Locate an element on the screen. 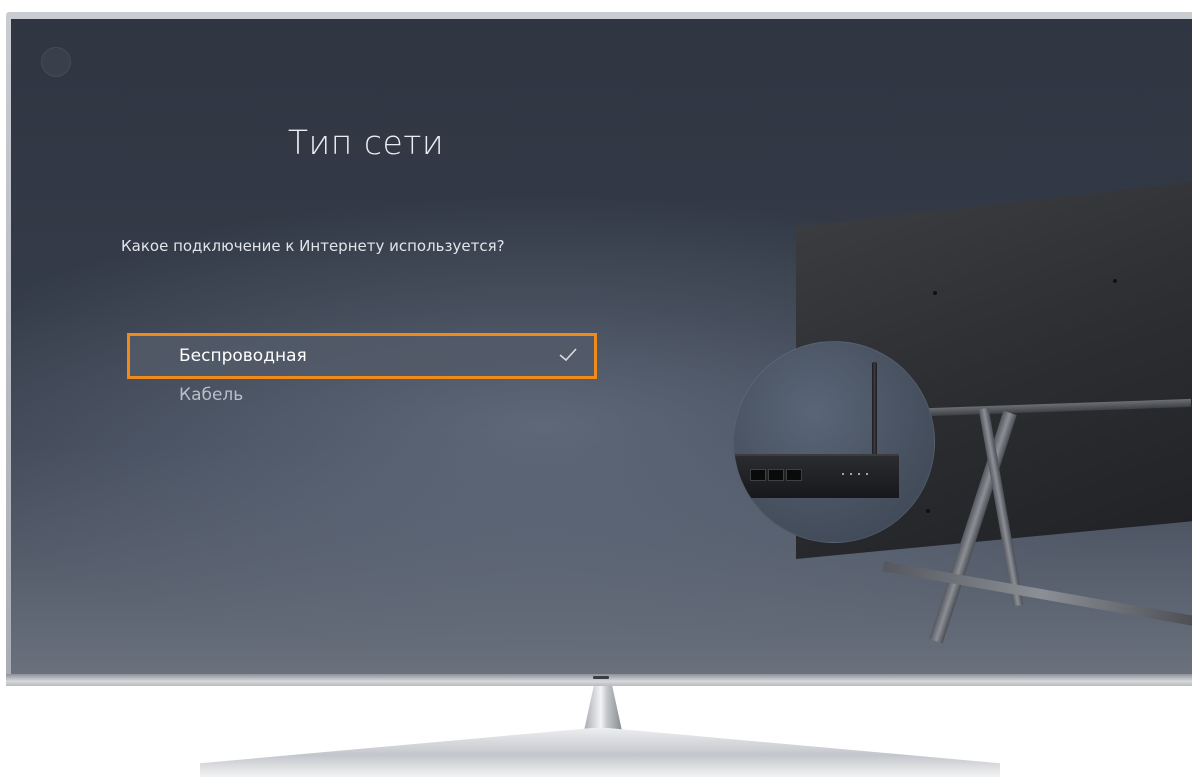 This screenshot has width=1192, height=777. page-title: Тип сети is located at coordinates (366, 142).